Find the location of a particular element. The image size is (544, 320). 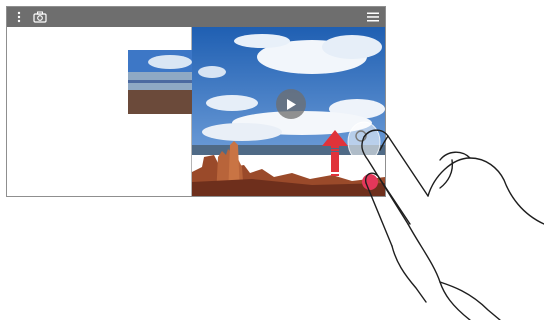

play-button is located at coordinates (291, 104).